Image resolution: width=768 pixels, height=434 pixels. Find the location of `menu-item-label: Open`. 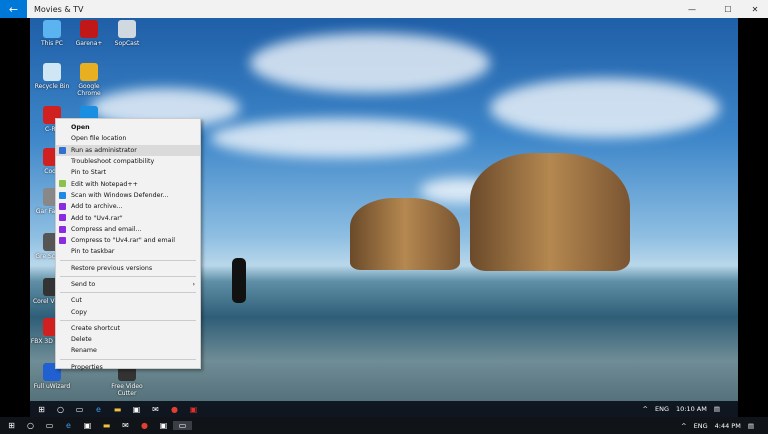

menu-item-label: Open is located at coordinates (80, 128).